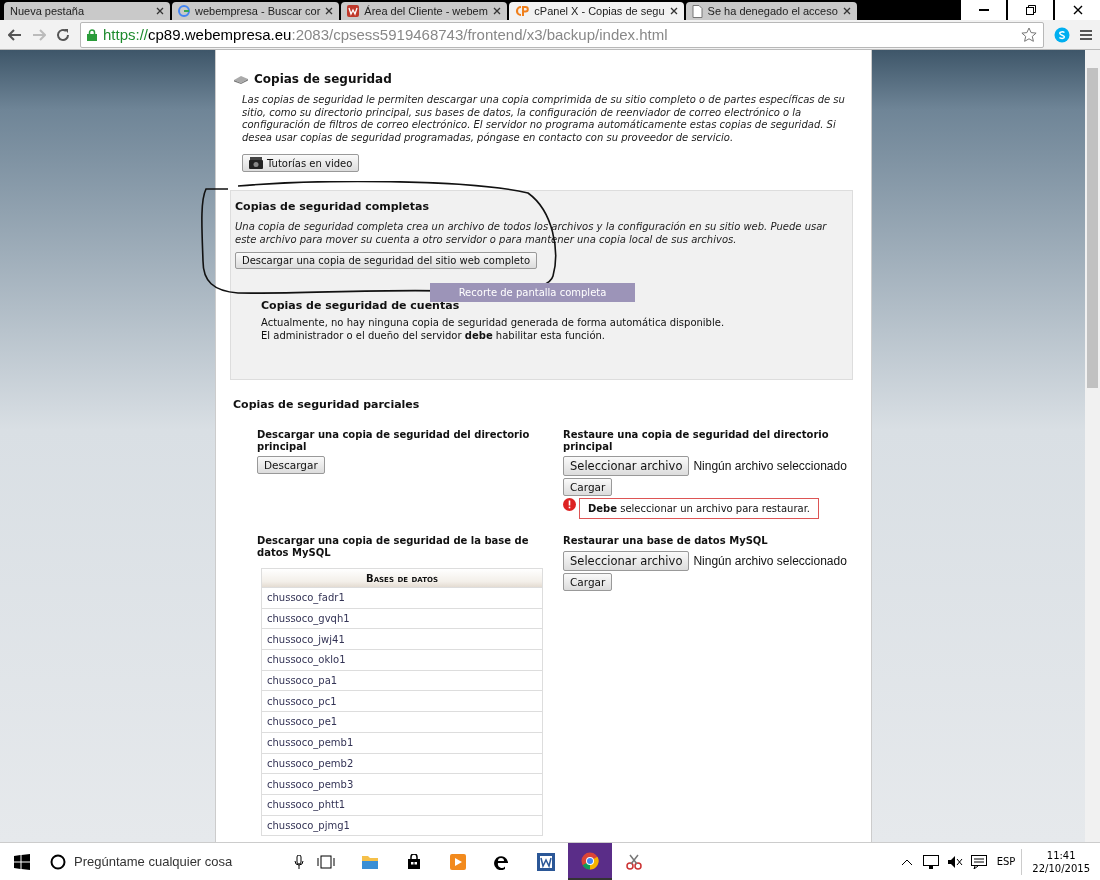 This screenshot has height=880, width=1100. What do you see at coordinates (1060, 861) in the screenshot?
I see `clock: 11:41 22/10/2015` at bounding box center [1060, 861].